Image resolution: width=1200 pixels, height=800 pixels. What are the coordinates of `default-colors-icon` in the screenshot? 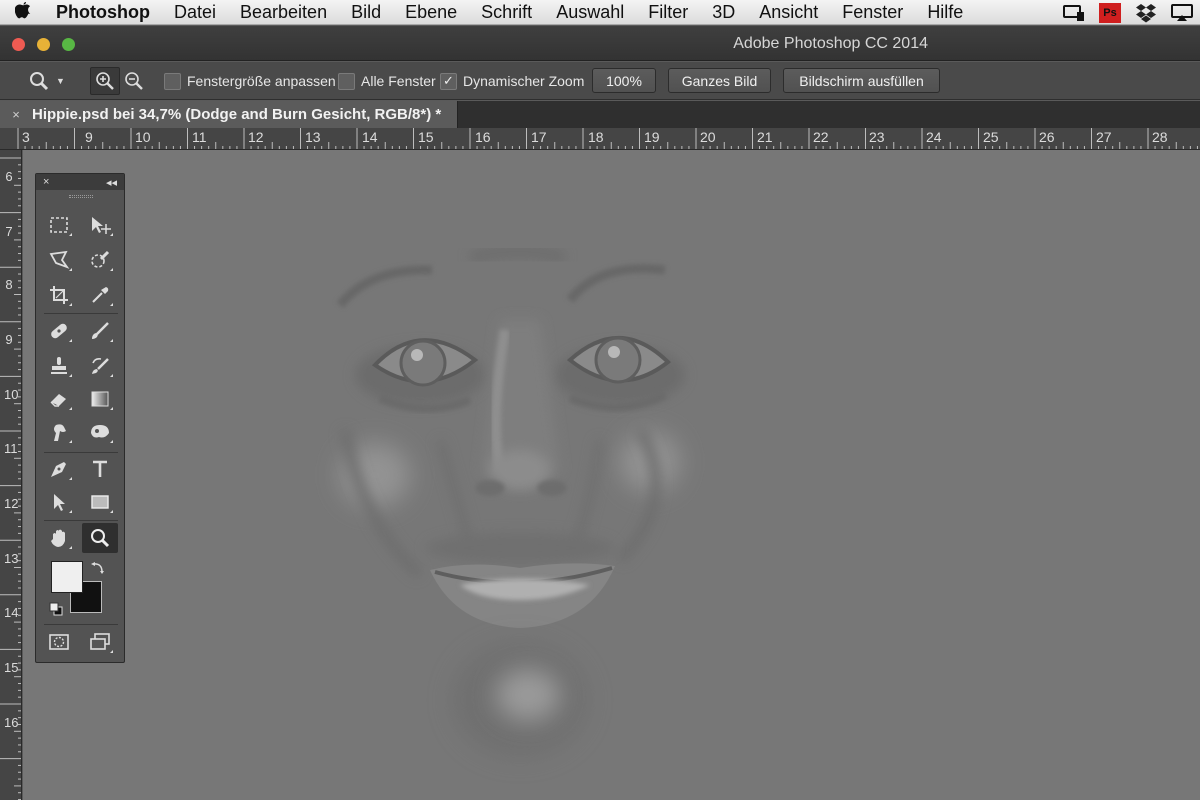 It's located at (56, 609).